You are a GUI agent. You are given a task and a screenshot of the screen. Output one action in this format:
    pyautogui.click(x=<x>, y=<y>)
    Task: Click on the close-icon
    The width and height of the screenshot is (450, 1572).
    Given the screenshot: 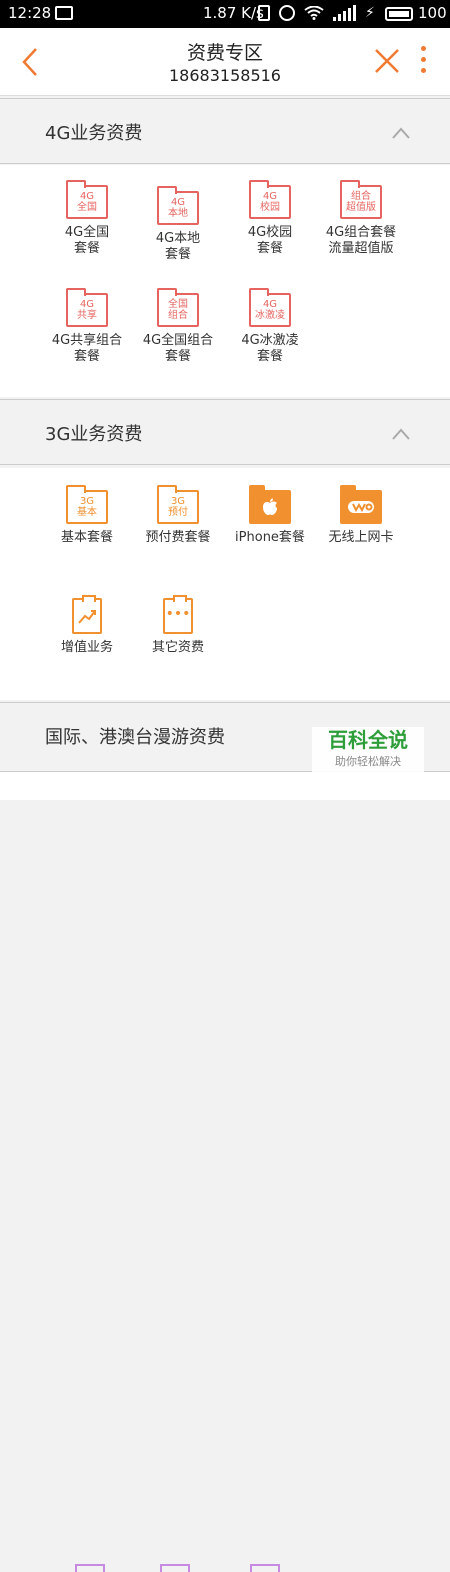 What is the action you would take?
    pyautogui.click(x=387, y=61)
    